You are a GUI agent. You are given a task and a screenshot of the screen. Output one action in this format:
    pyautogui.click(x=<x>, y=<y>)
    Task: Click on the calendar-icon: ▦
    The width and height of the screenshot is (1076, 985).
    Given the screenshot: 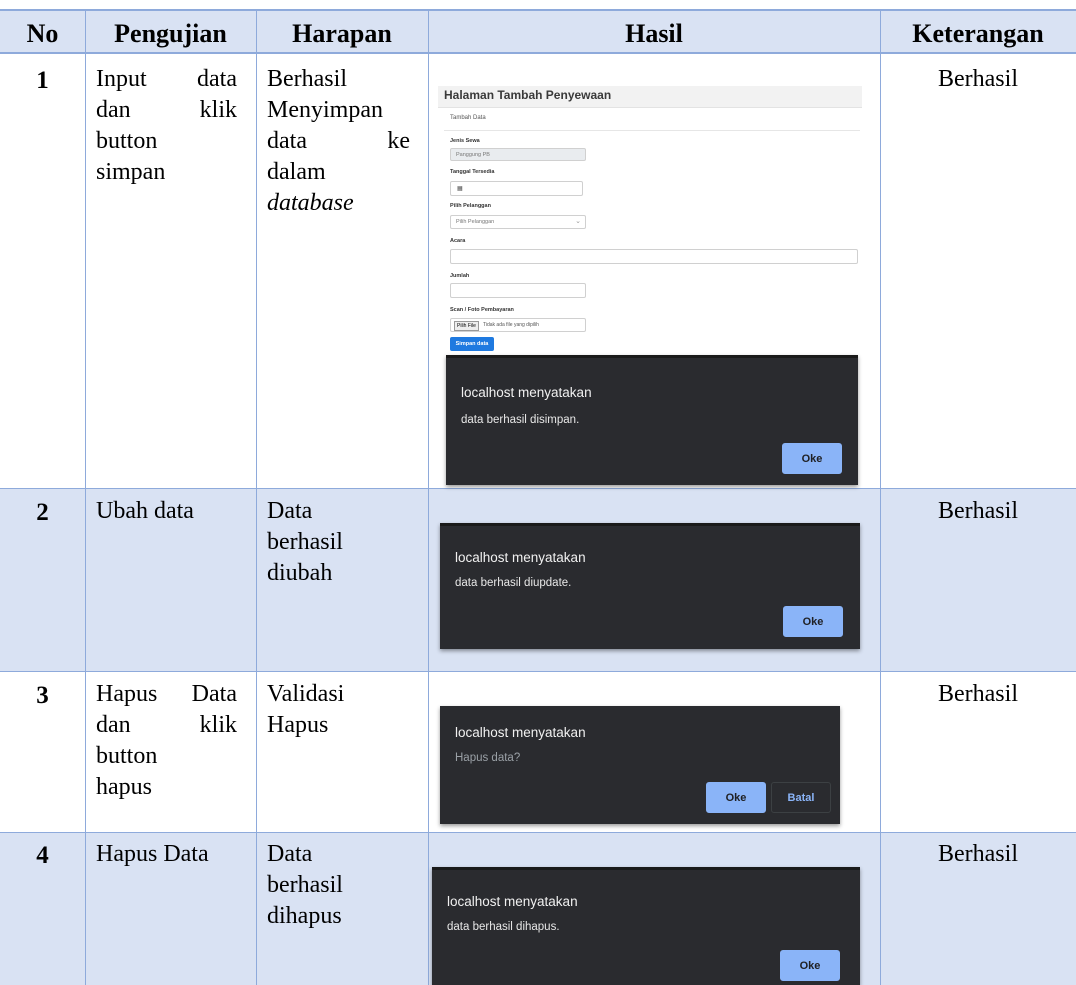 What is the action you would take?
    pyautogui.click(x=460, y=188)
    